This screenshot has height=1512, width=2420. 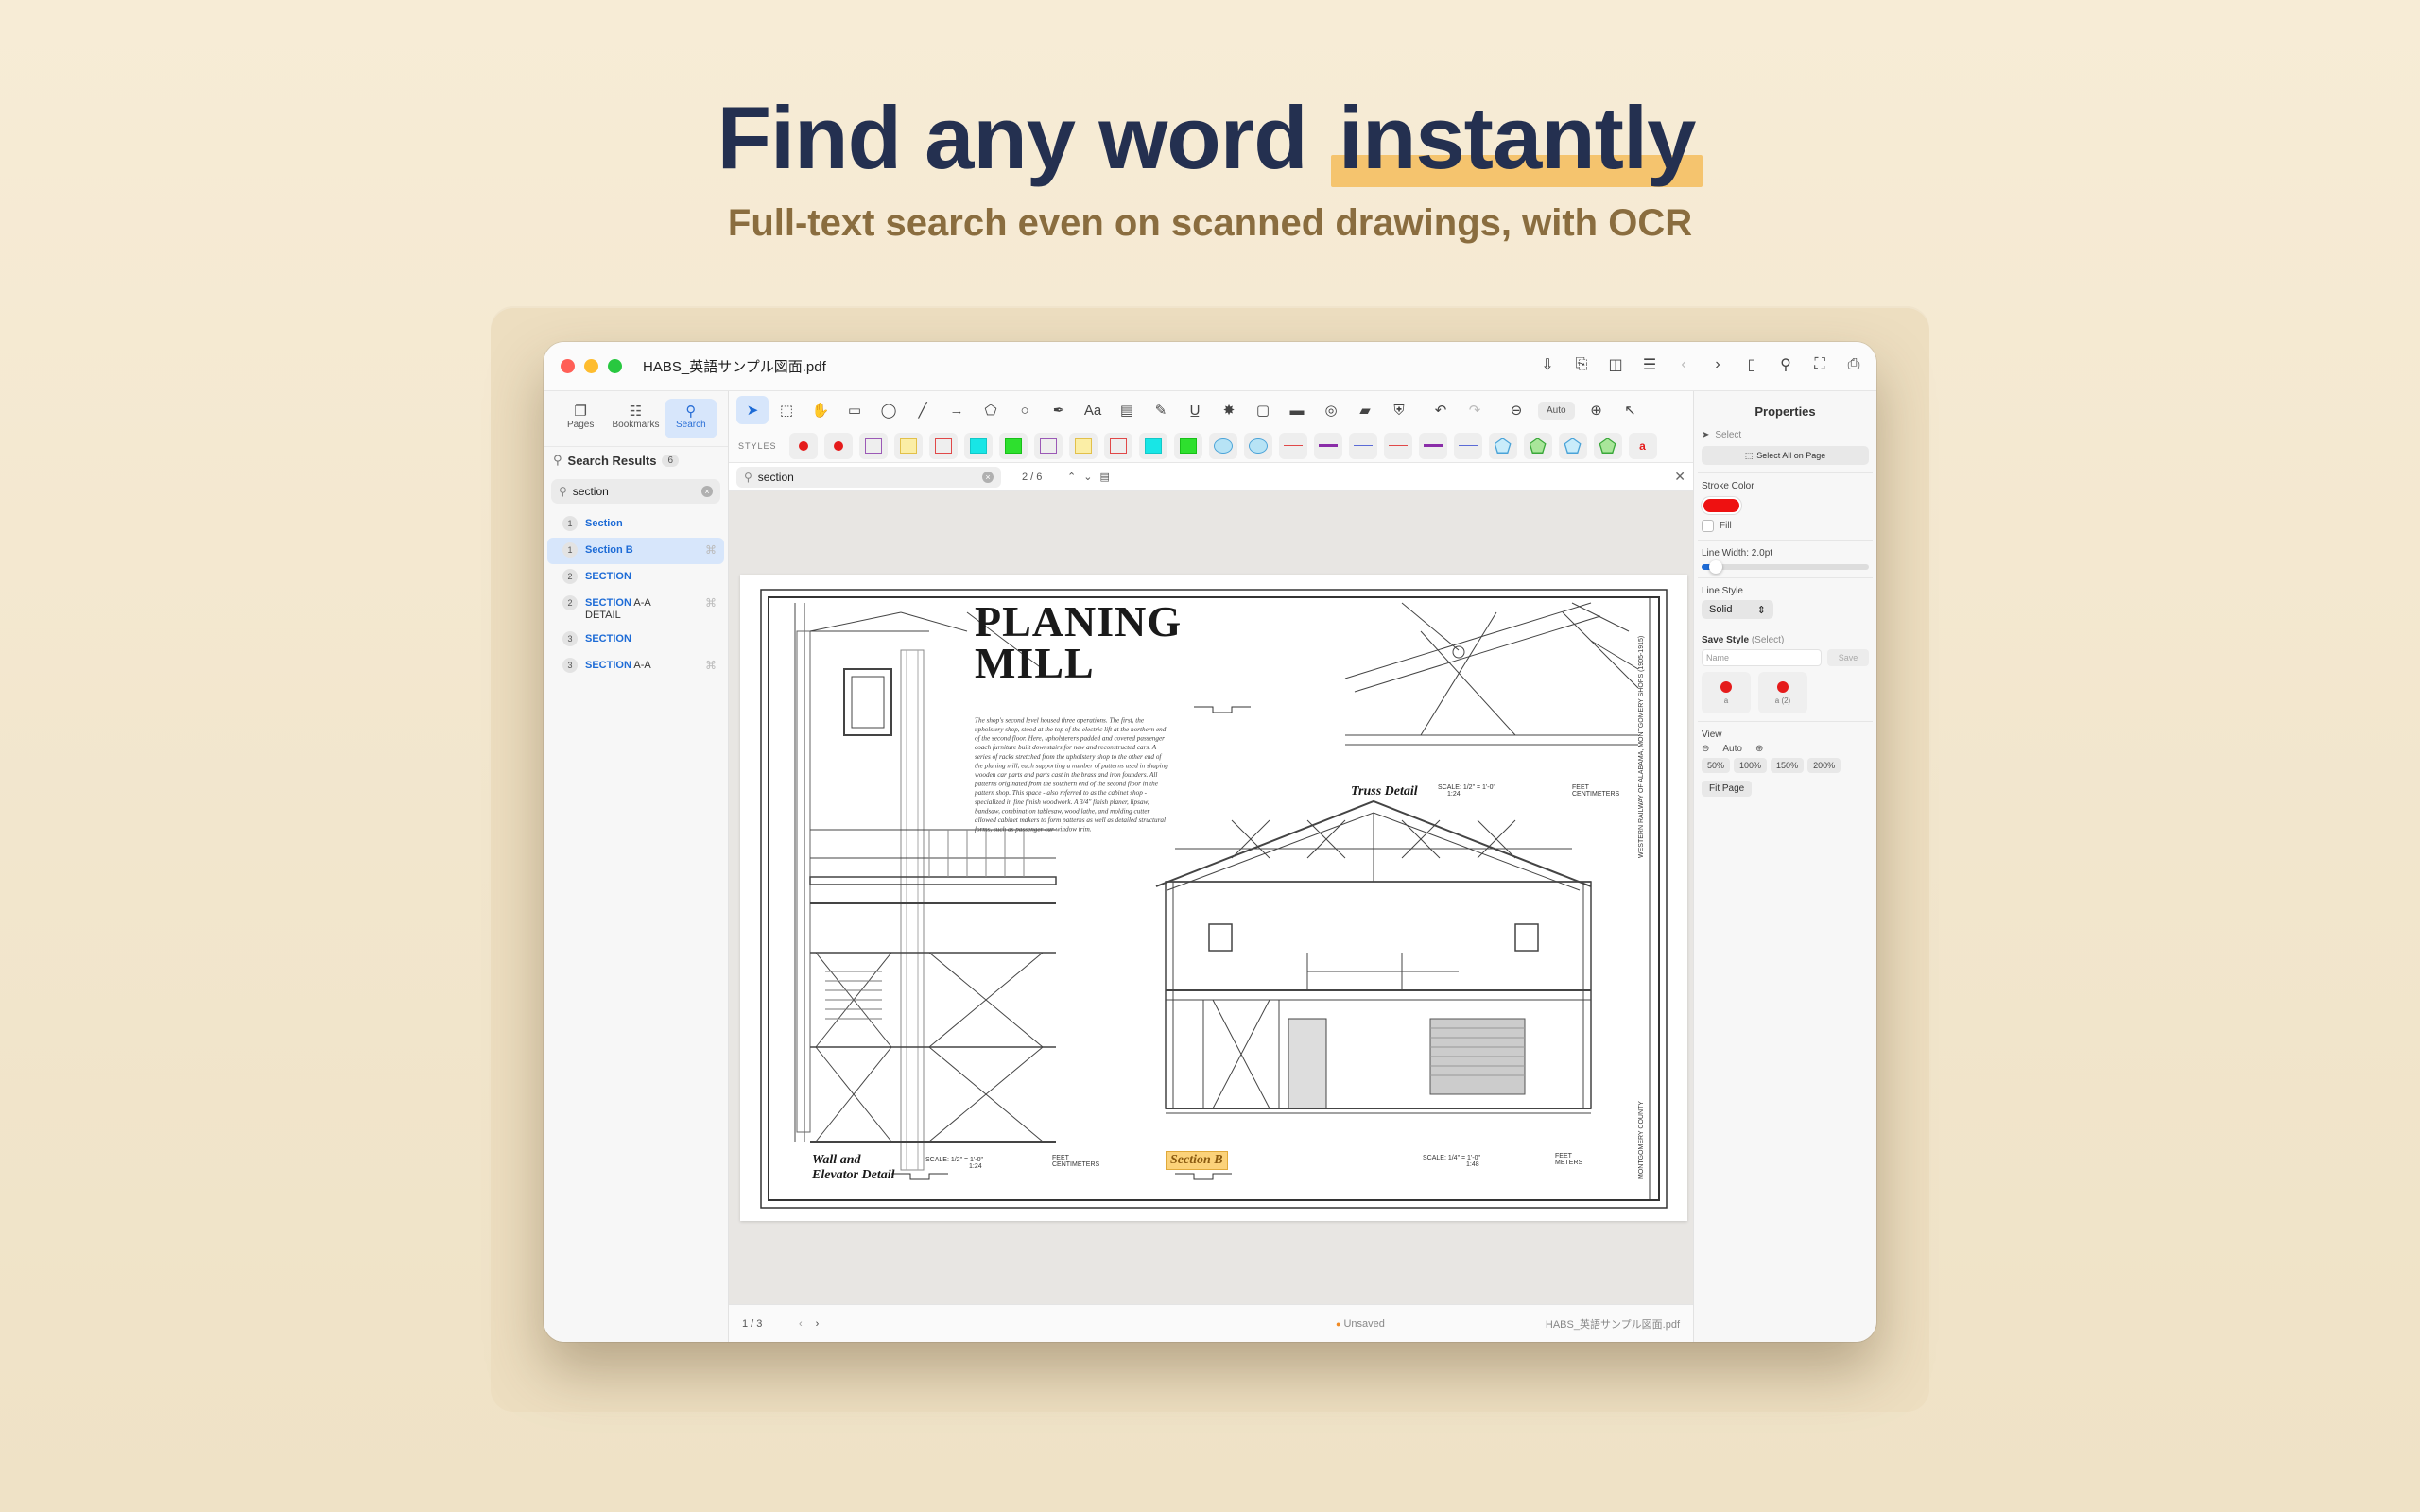 What do you see at coordinates (991, 410) in the screenshot?
I see `polygon-tool-icon: ⬠` at bounding box center [991, 410].